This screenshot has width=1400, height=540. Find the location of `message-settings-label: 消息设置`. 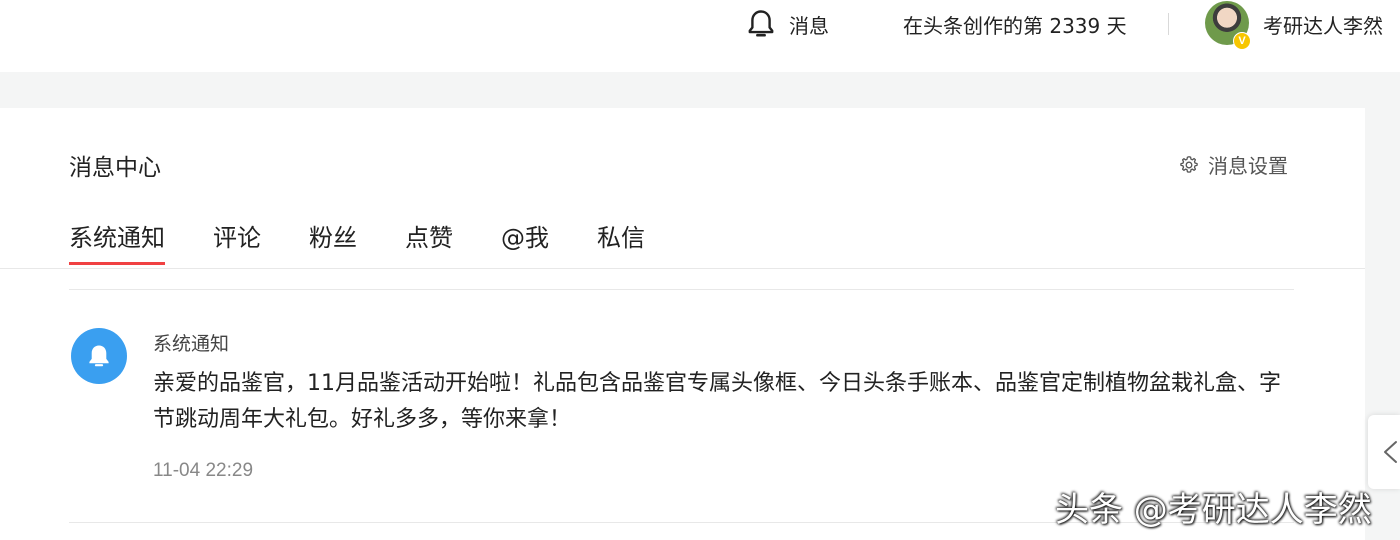

message-settings-label: 消息设置 is located at coordinates (1248, 166).